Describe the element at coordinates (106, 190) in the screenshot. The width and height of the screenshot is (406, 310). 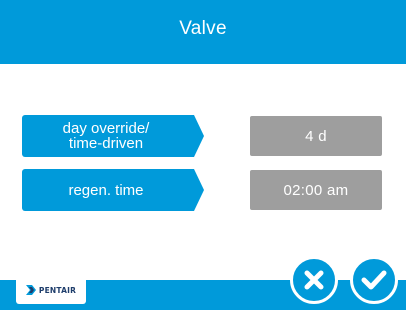
I see `regen-time-label-text: regen. time` at that location.